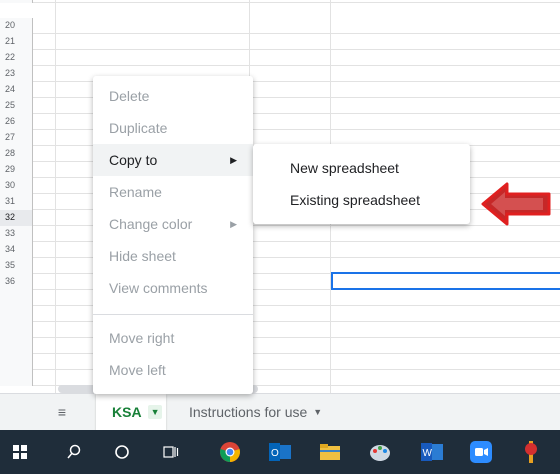 This screenshot has width=560, height=474. What do you see at coordinates (173, 160) in the screenshot?
I see `menu-item-copy-to: Copy to ▶` at bounding box center [173, 160].